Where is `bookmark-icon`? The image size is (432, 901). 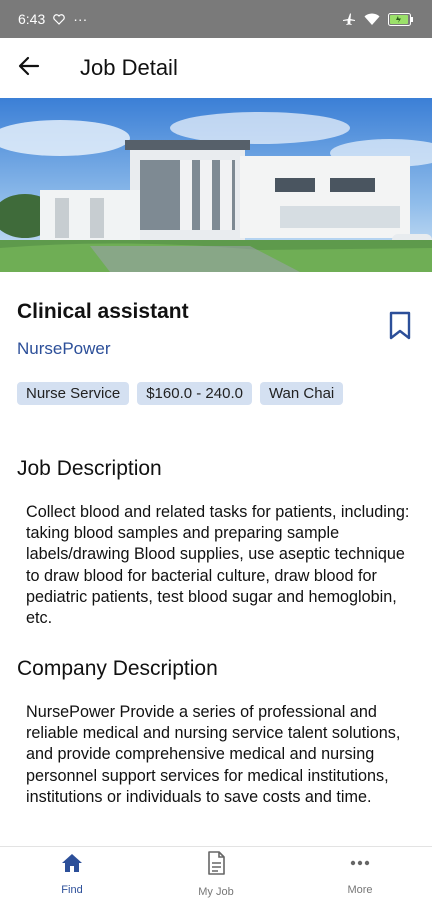
bookmark-icon is located at coordinates (400, 328).